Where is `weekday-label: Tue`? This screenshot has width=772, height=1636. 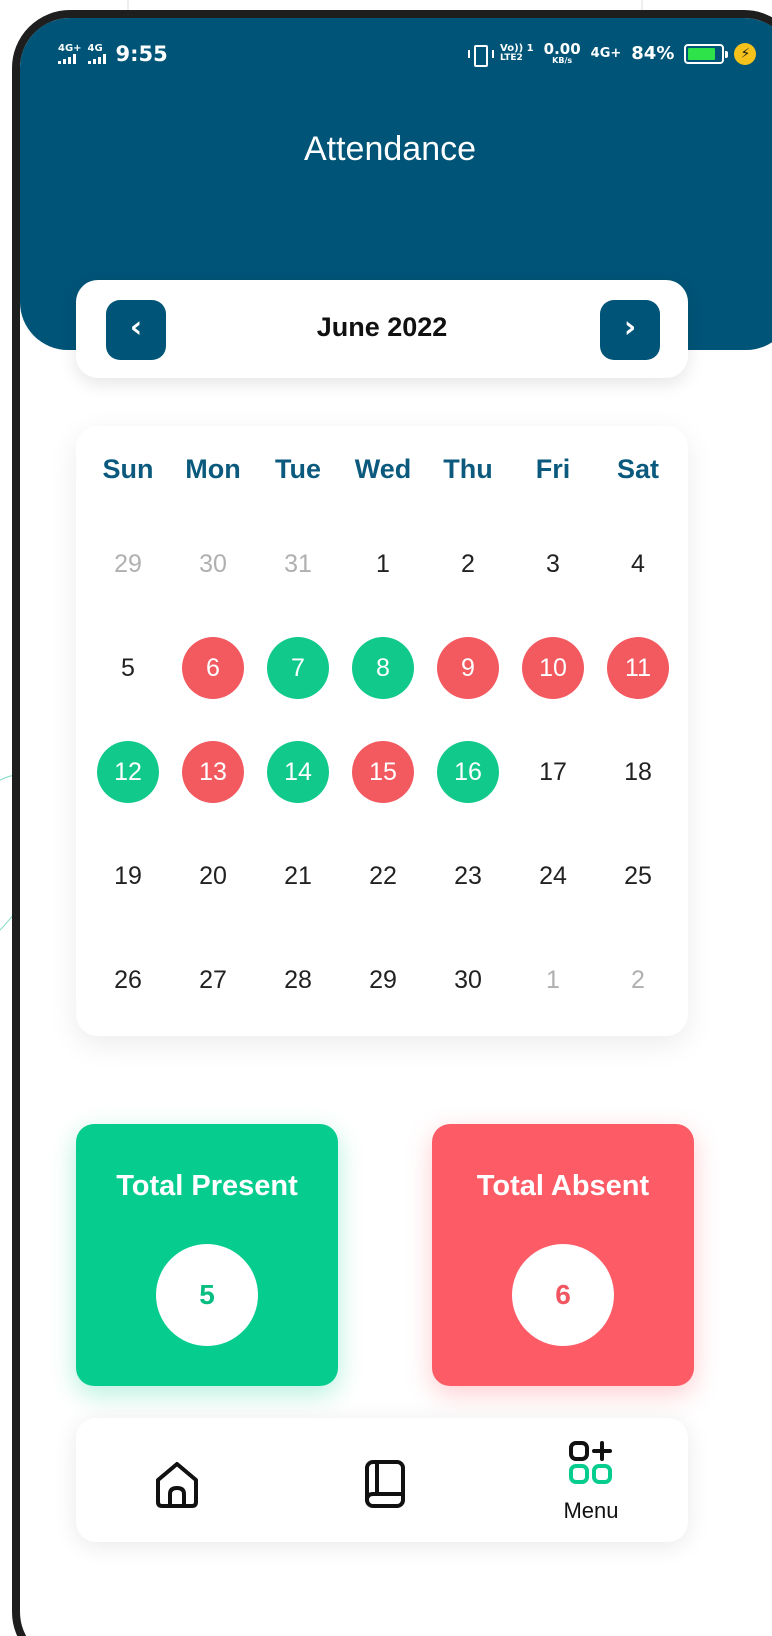 weekday-label: Tue is located at coordinates (298, 469).